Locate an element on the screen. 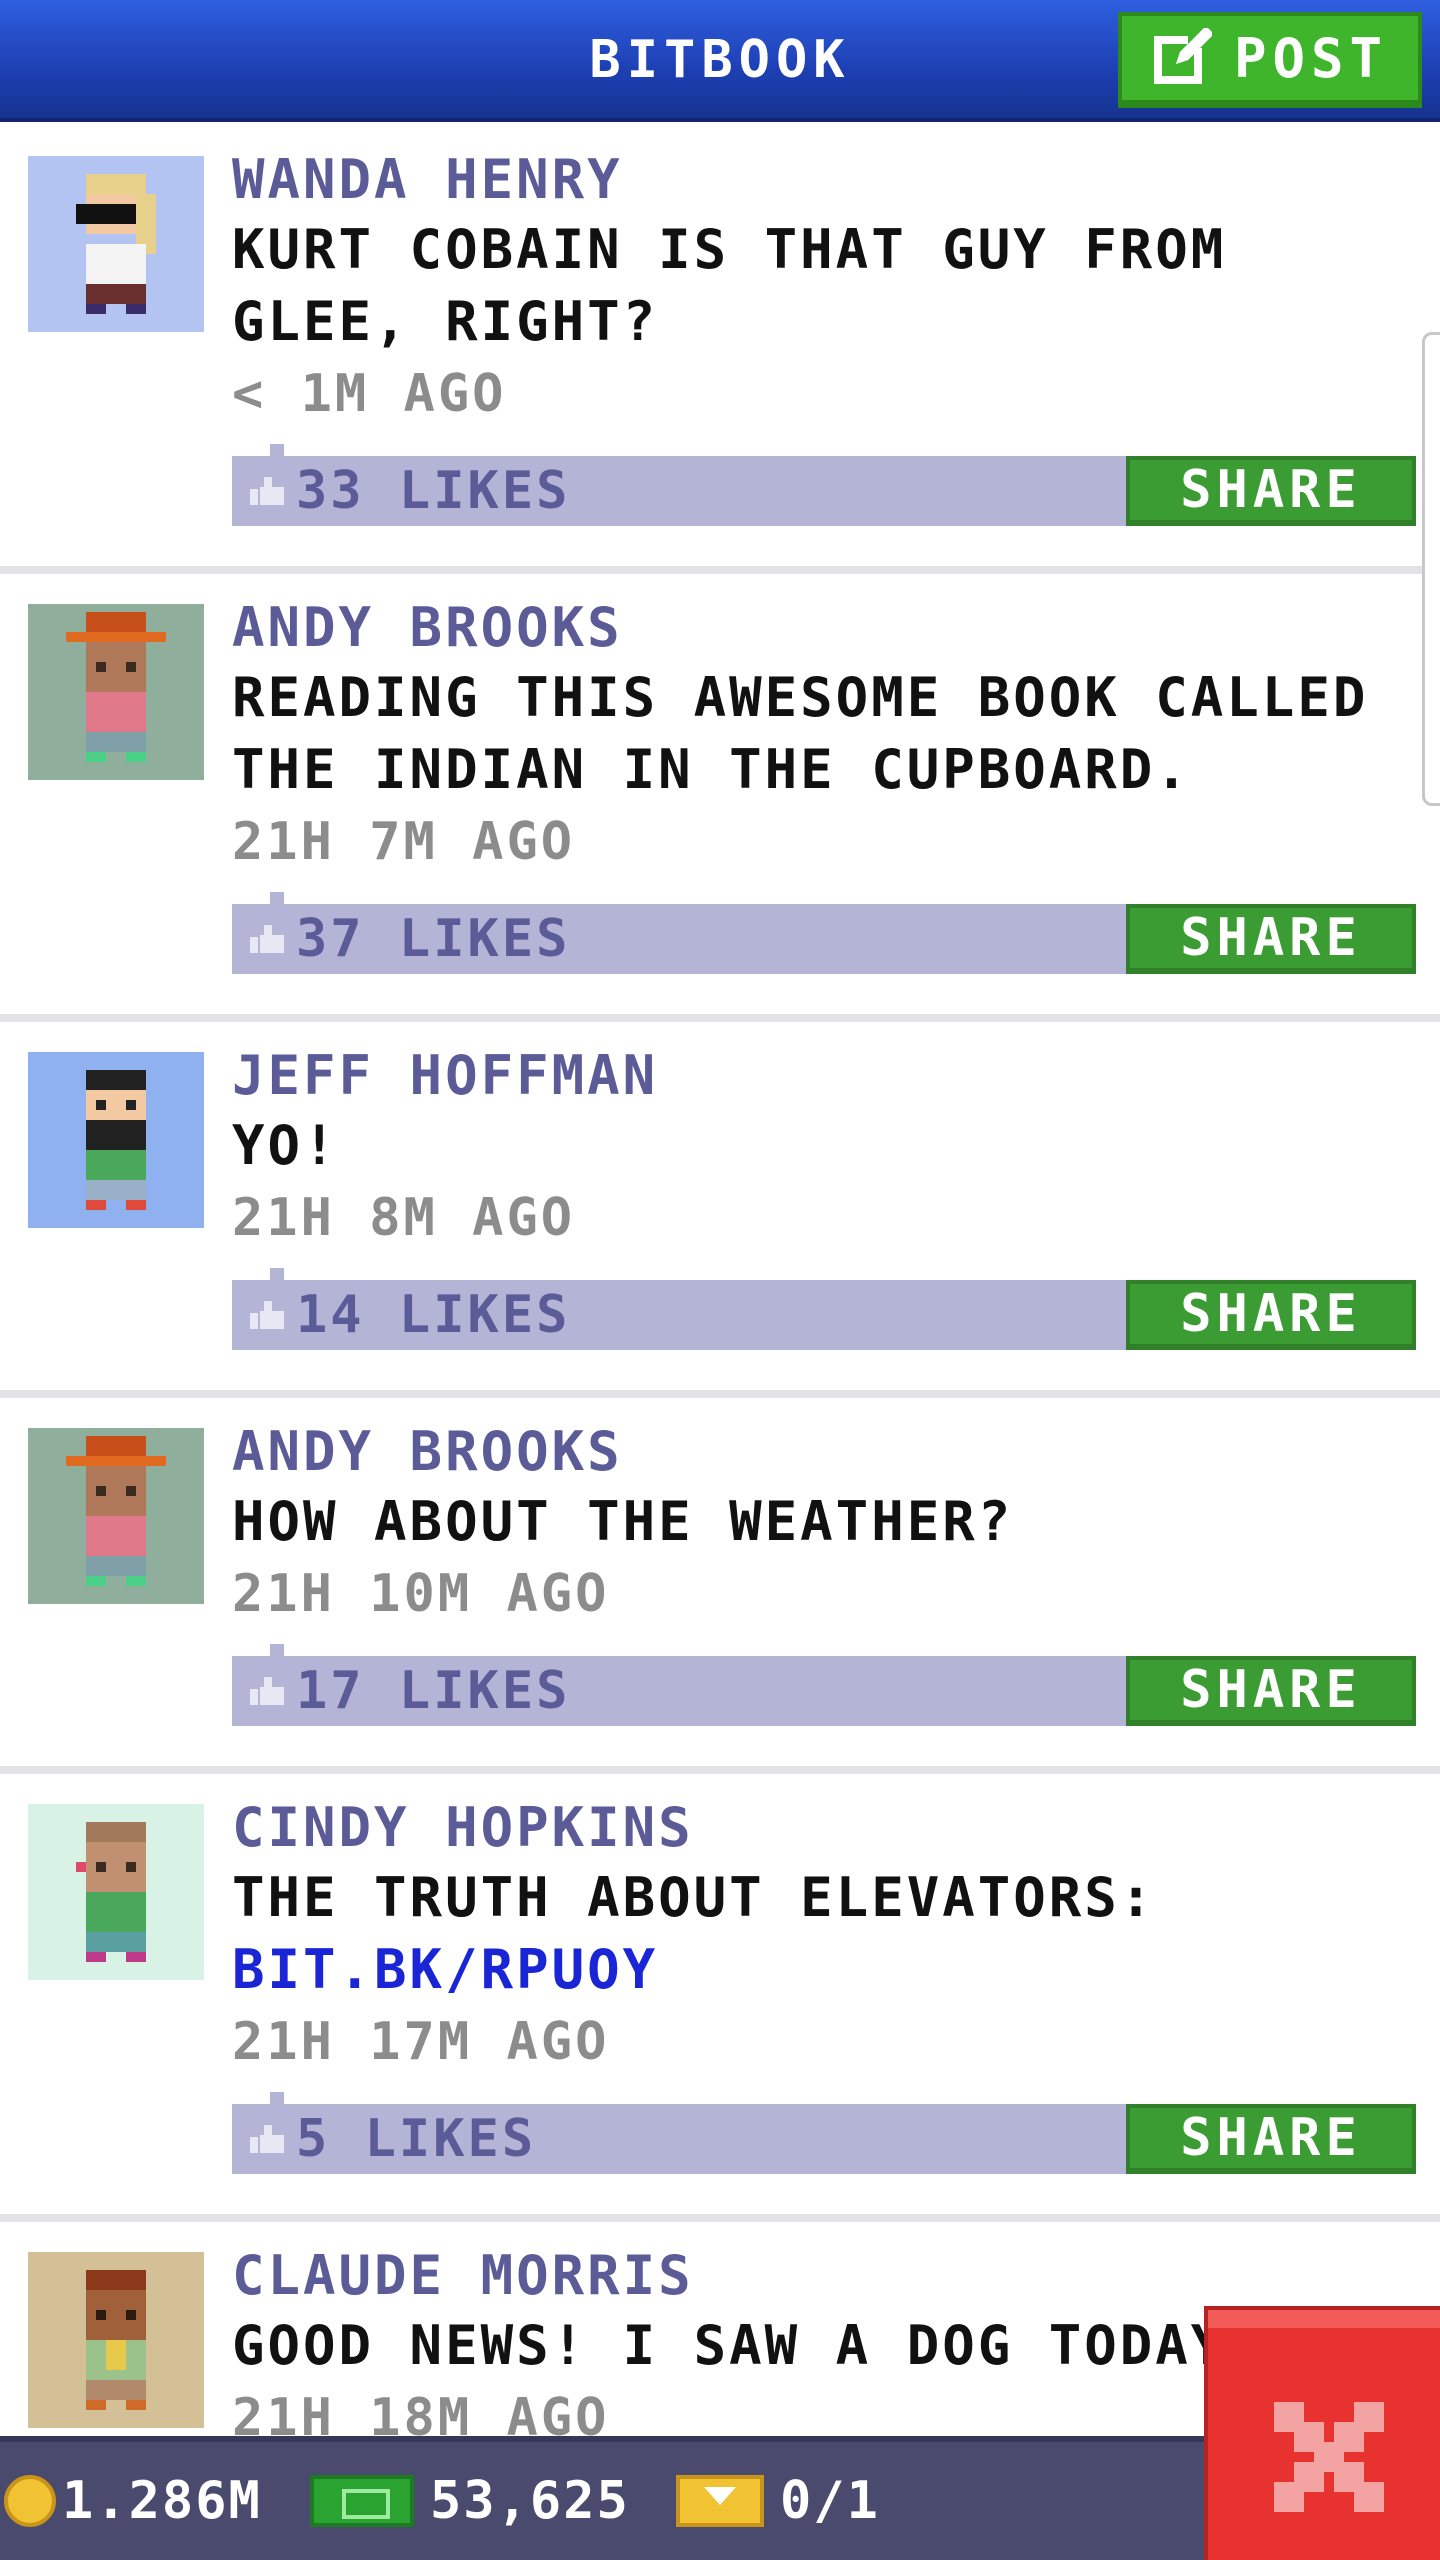 The width and height of the screenshot is (1440, 2560). like-bar: 33 LIKES SHARE is located at coordinates (824, 485).